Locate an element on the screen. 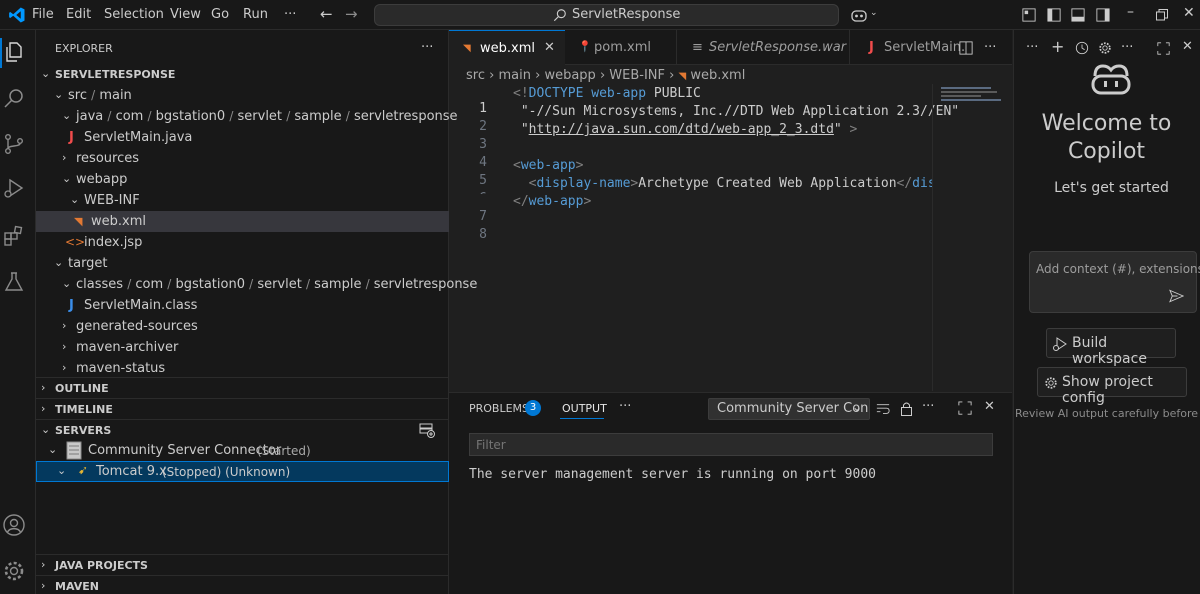 Image resolution: width=1200 pixels, height=594 pixels. tree-folder-maven-archiver: › maven-archiver is located at coordinates (242, 347).